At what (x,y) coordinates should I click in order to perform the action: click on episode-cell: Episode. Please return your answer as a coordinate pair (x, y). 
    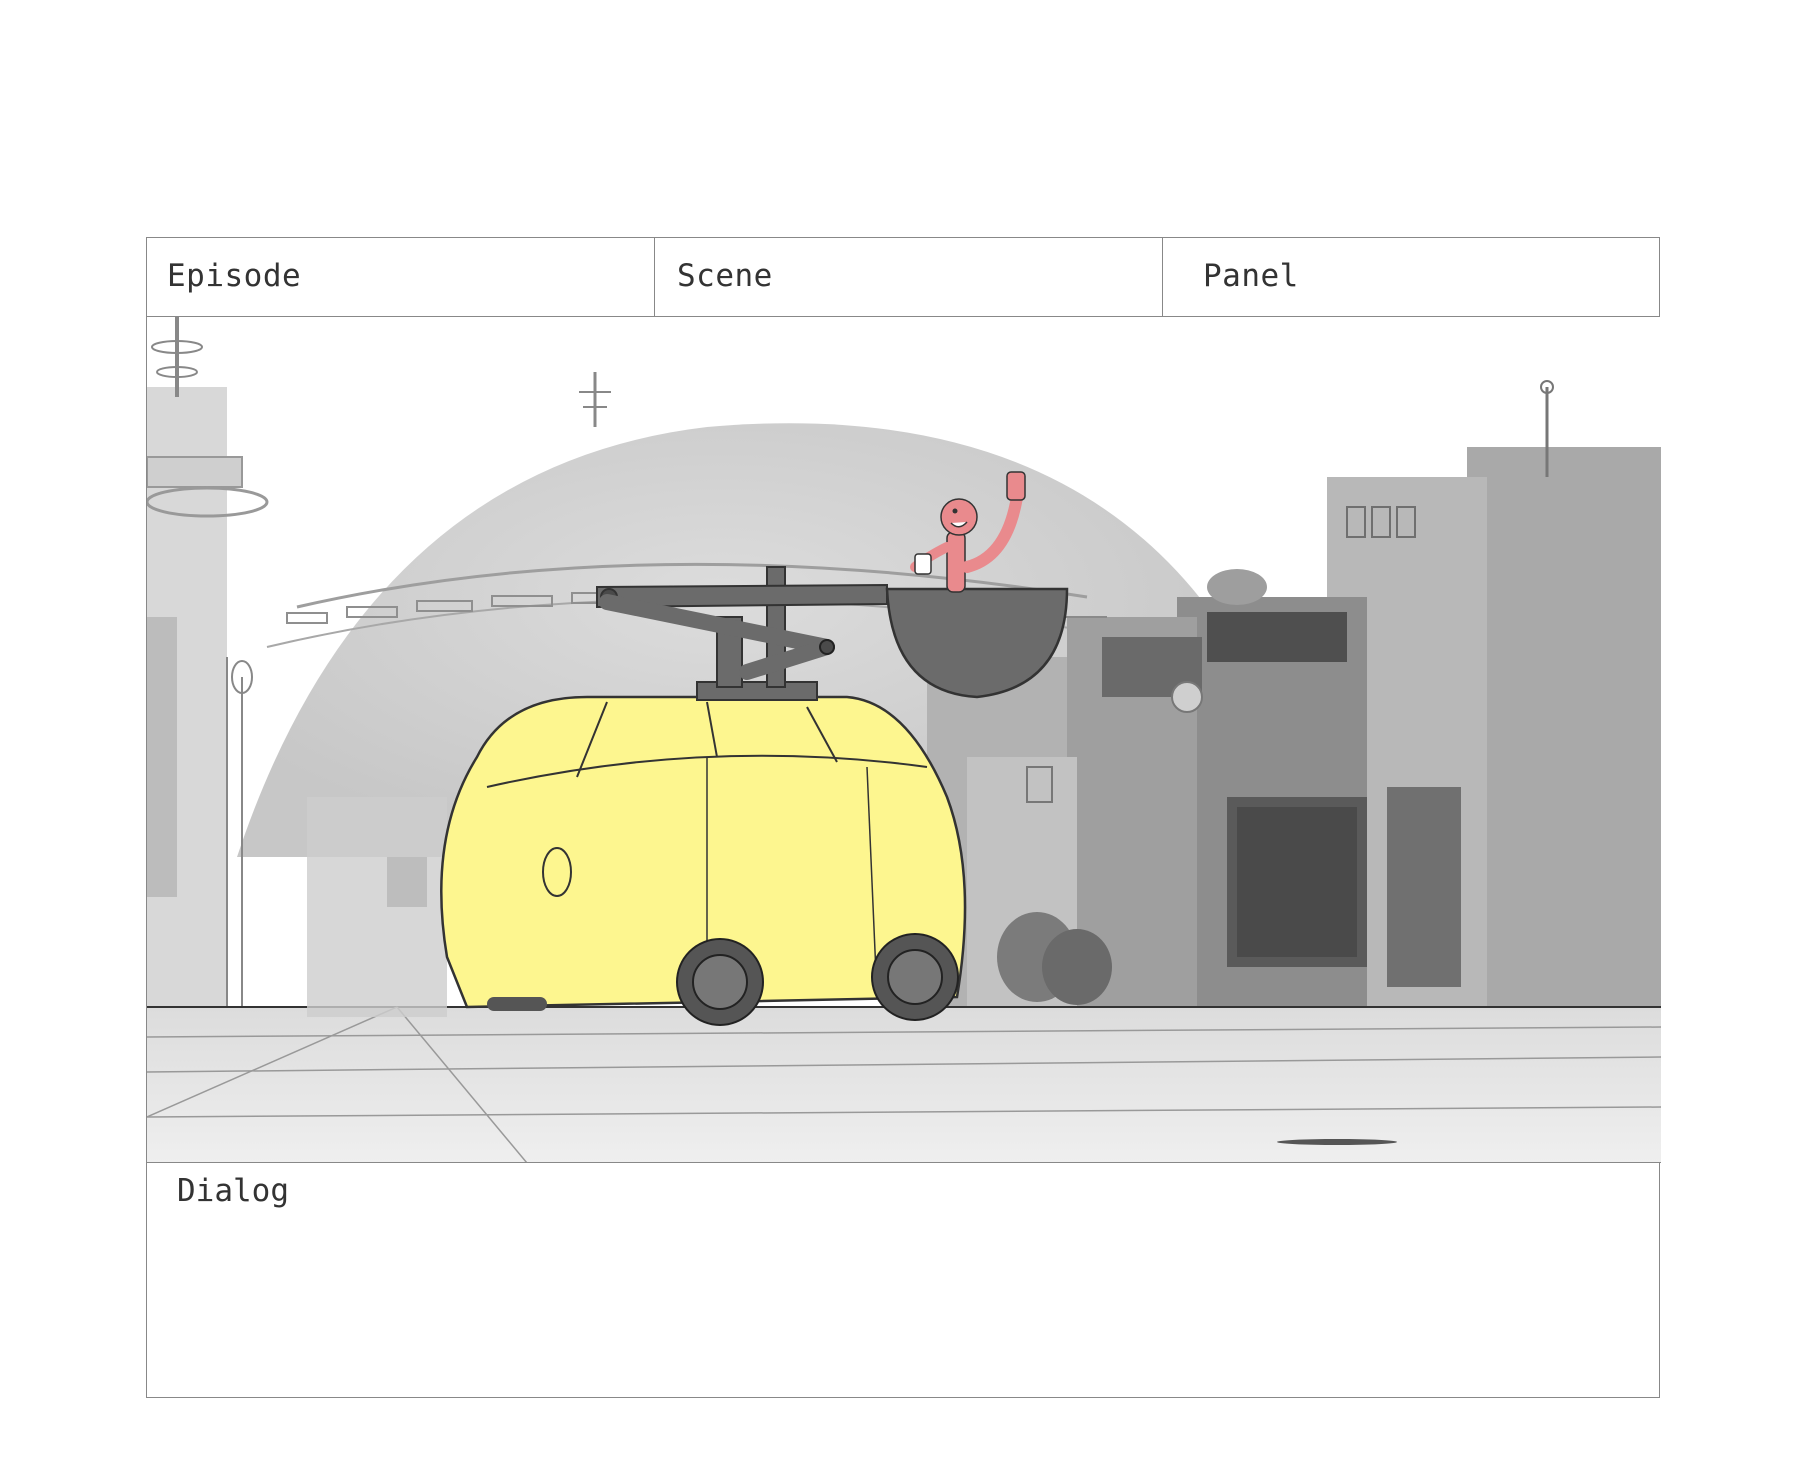
    Looking at the image, I should click on (401, 277).